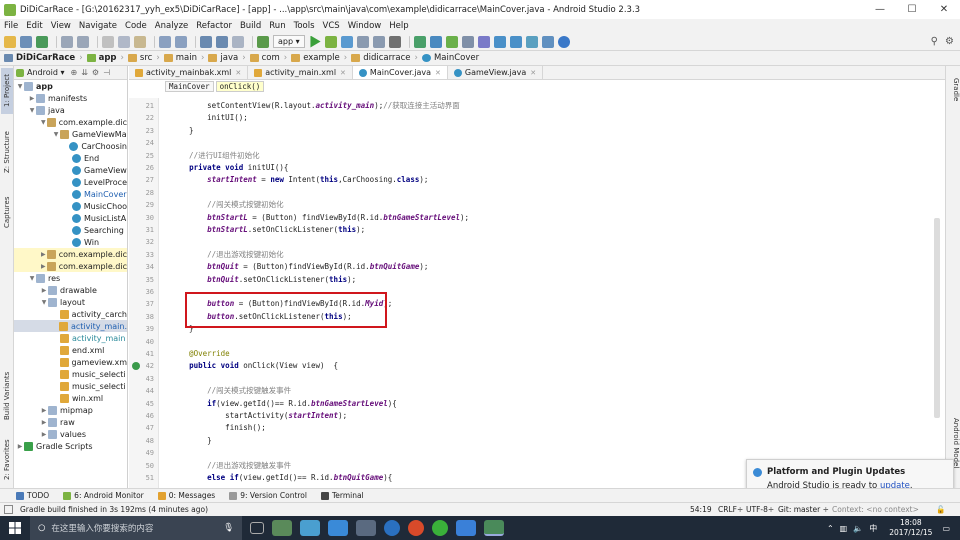 This screenshot has width=960, height=540. Describe the element at coordinates (844, 528) in the screenshot. I see `network-icon: ▥` at that location.